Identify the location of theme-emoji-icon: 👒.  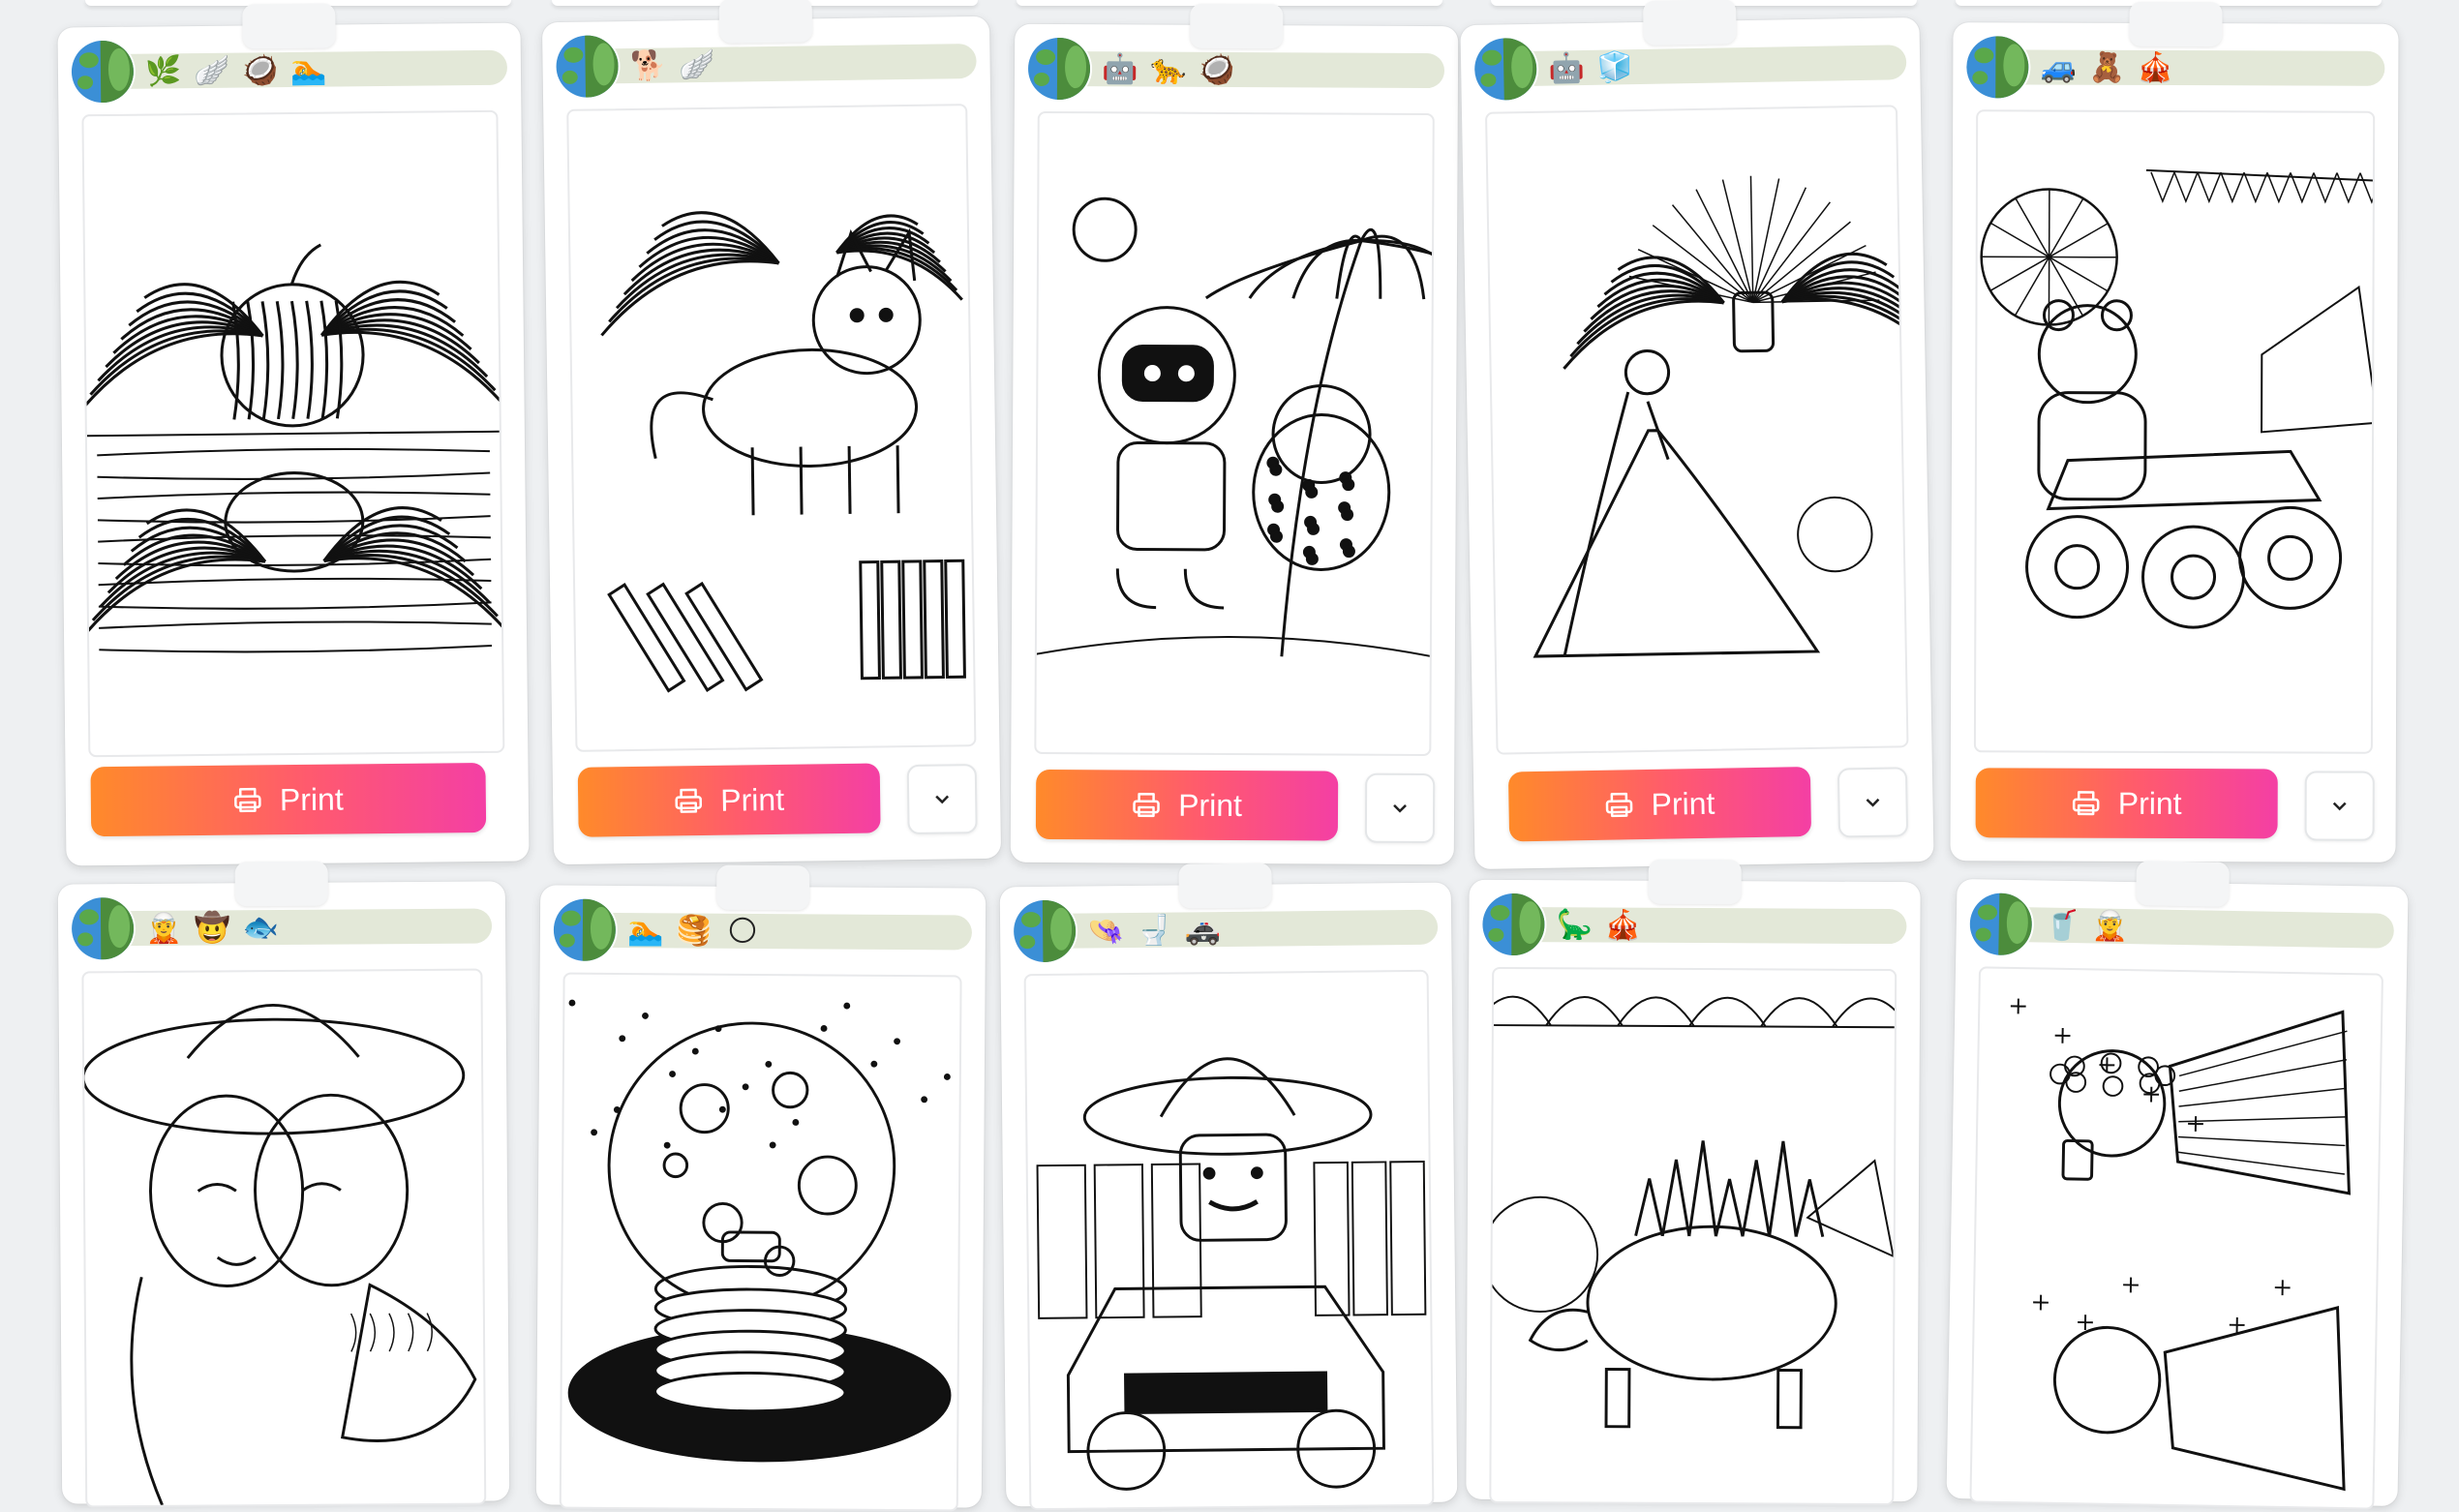
(1105, 931).